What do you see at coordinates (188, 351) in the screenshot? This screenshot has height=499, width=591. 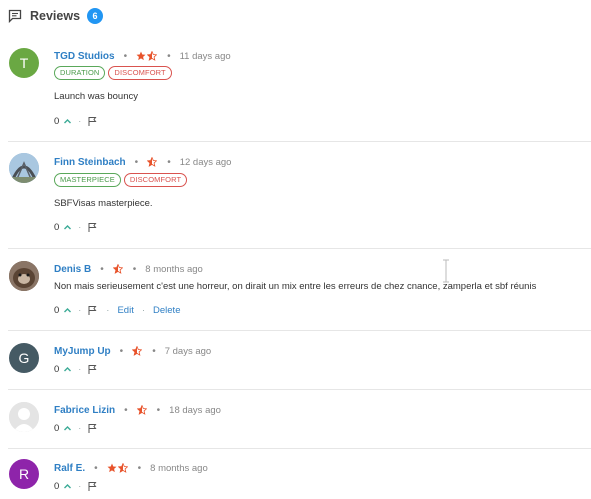 I see `review-time: 7 days ago` at bounding box center [188, 351].